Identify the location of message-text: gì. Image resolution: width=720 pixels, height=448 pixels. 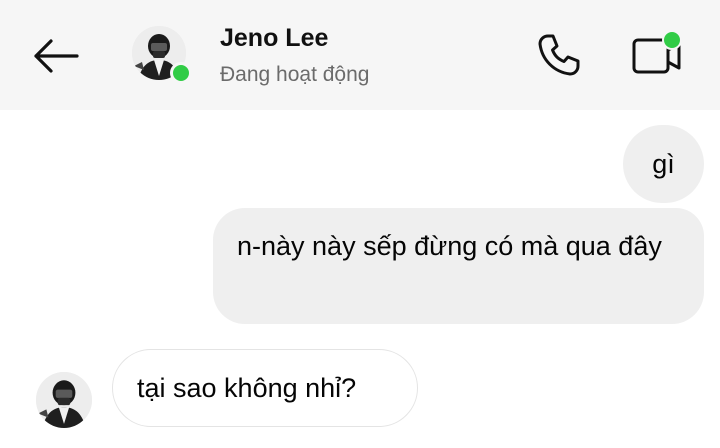
(663, 164).